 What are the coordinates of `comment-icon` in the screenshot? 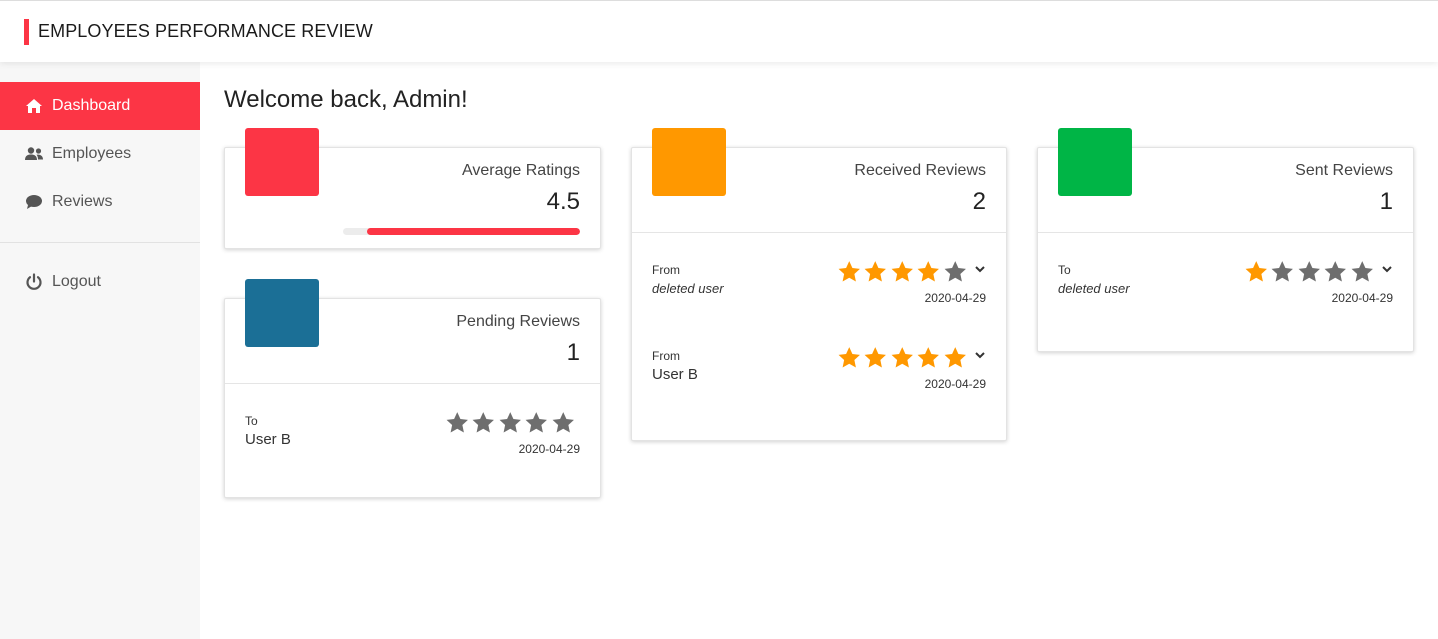 It's located at (34, 202).